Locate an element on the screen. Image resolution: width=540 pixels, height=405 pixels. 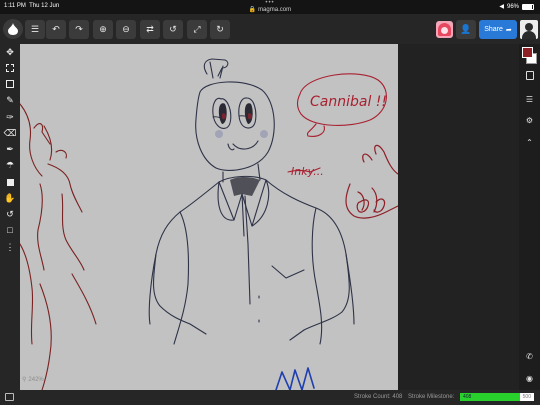
battery-percent: 96% is located at coordinates (512, 6).